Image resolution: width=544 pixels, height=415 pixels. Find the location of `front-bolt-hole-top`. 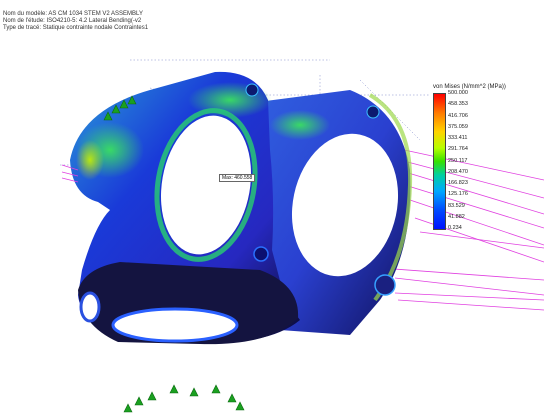

front-bolt-hole-top is located at coordinates (252, 90).